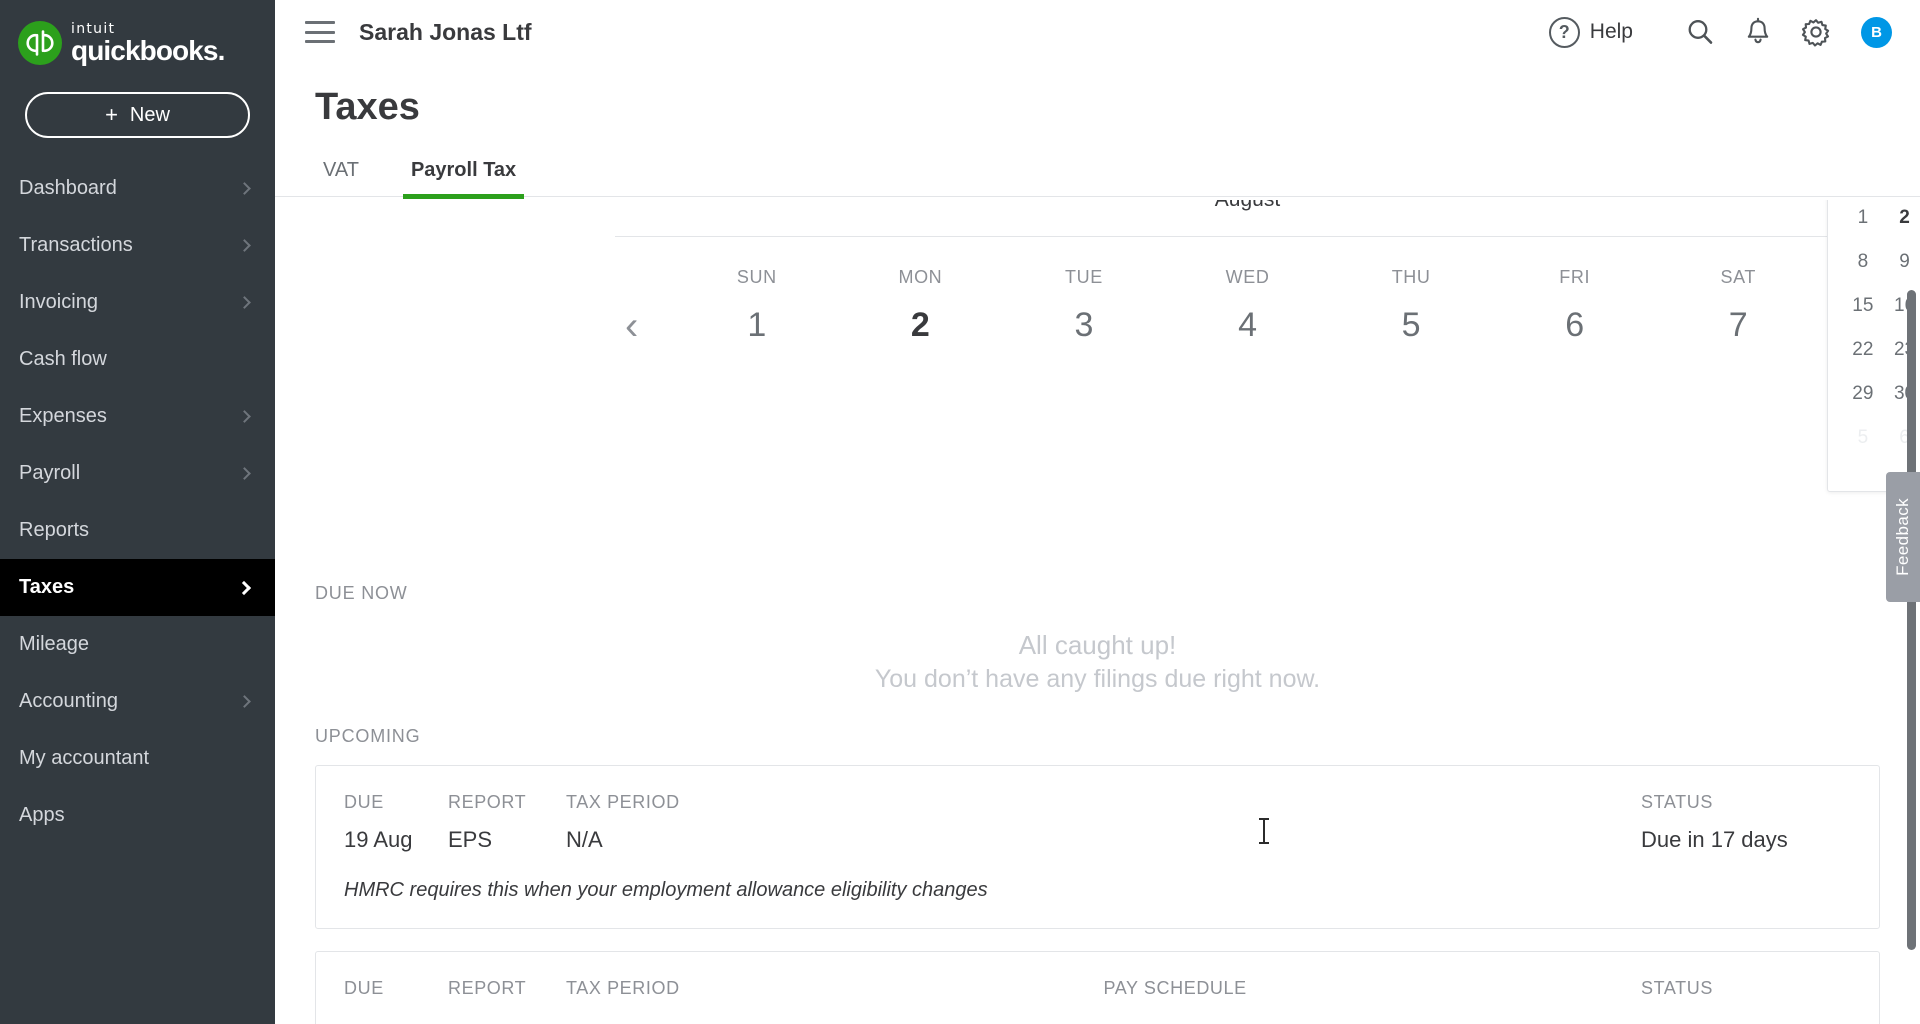 The height and width of the screenshot is (1024, 1920). Describe the element at coordinates (445, 31) in the screenshot. I see `company-name: Sarah Jonas Ltf` at that location.